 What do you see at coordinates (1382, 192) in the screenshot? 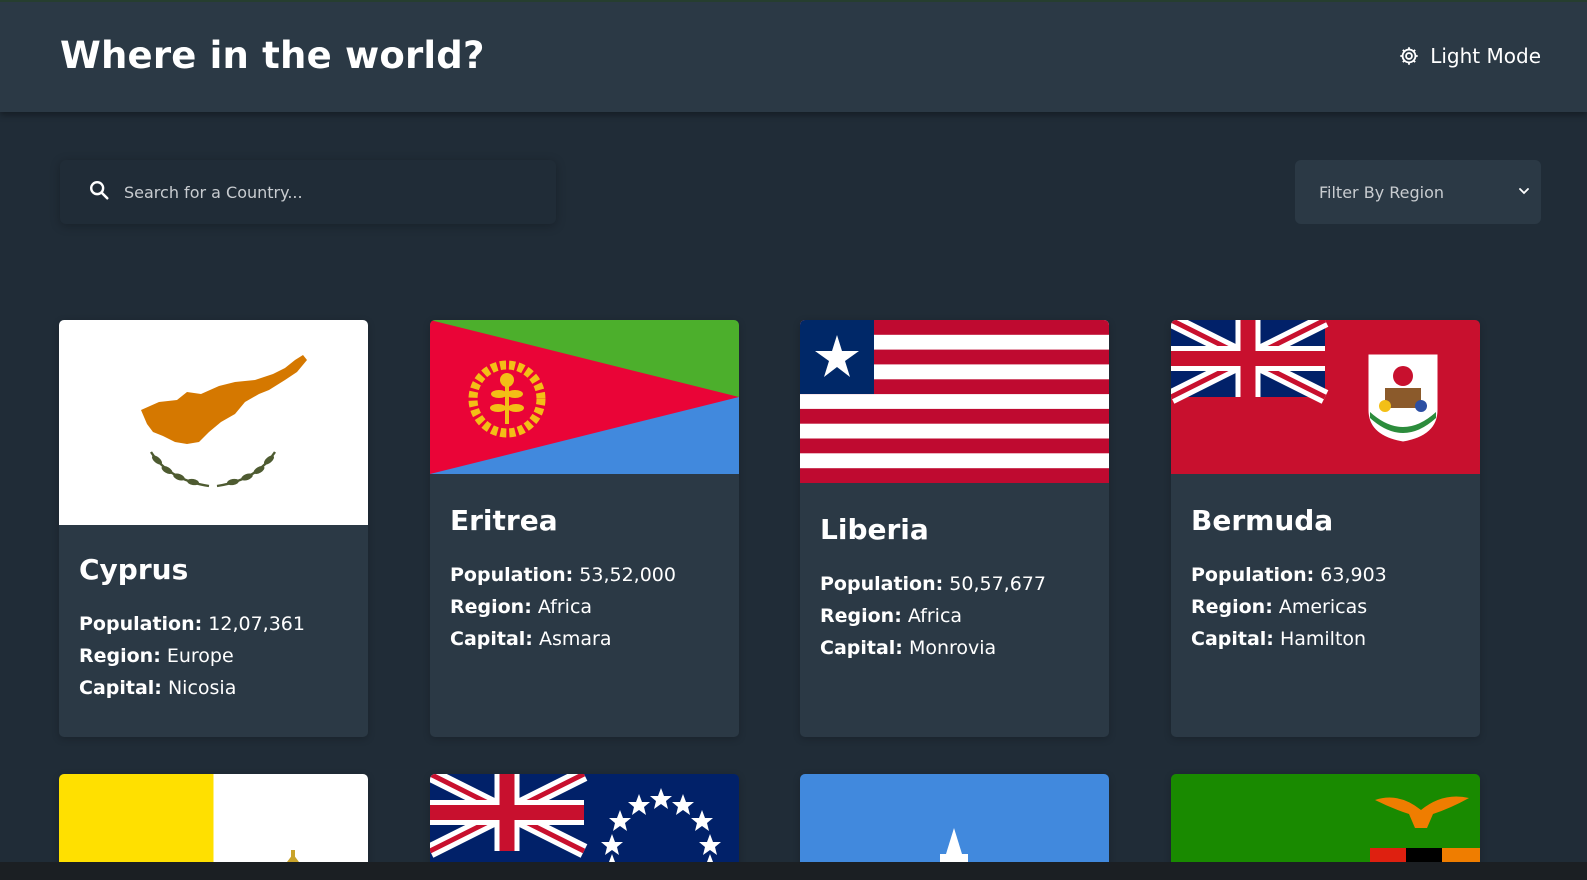
I see `region-filter-label: Filter By Region` at bounding box center [1382, 192].